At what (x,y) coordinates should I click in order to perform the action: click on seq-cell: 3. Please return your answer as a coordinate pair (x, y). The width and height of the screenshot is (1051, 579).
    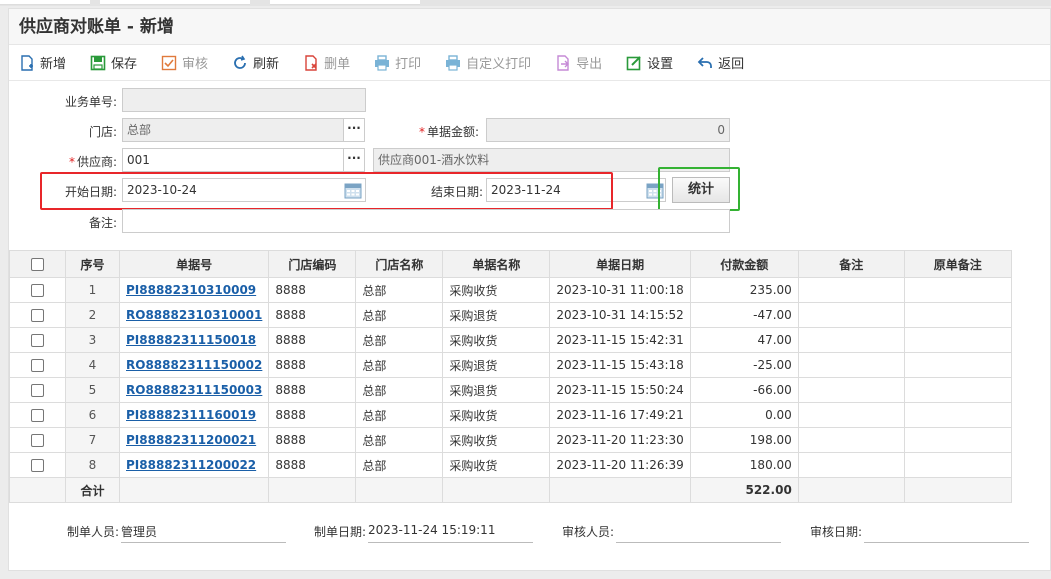
    Looking at the image, I should click on (92, 340).